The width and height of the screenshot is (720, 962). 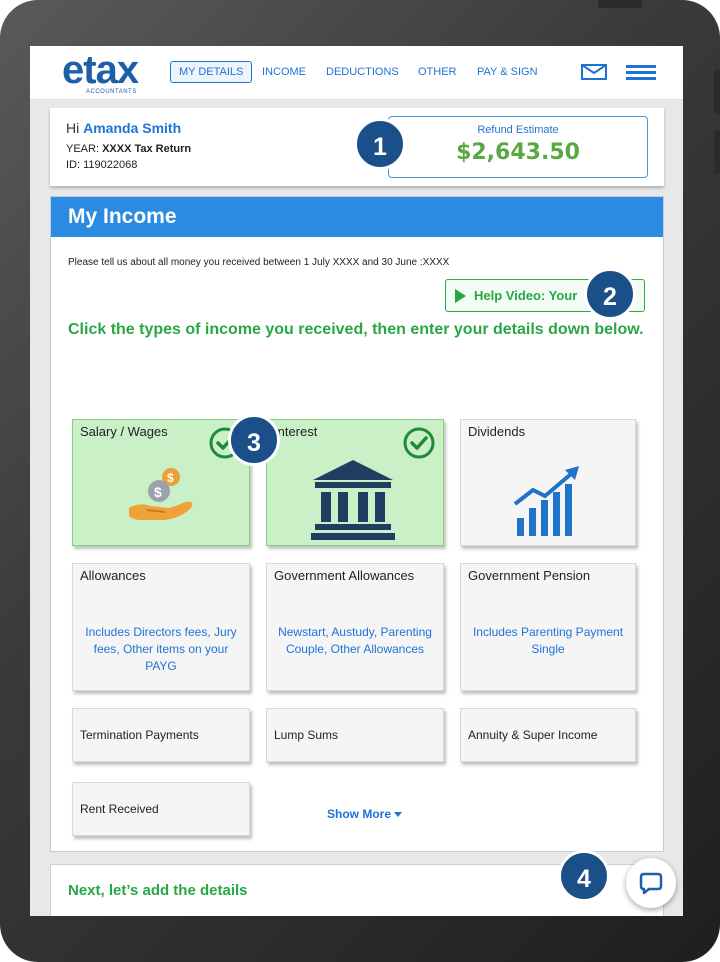 What do you see at coordinates (111, 92) in the screenshot?
I see `logo-subtext: ACCOUNTANTS` at bounding box center [111, 92].